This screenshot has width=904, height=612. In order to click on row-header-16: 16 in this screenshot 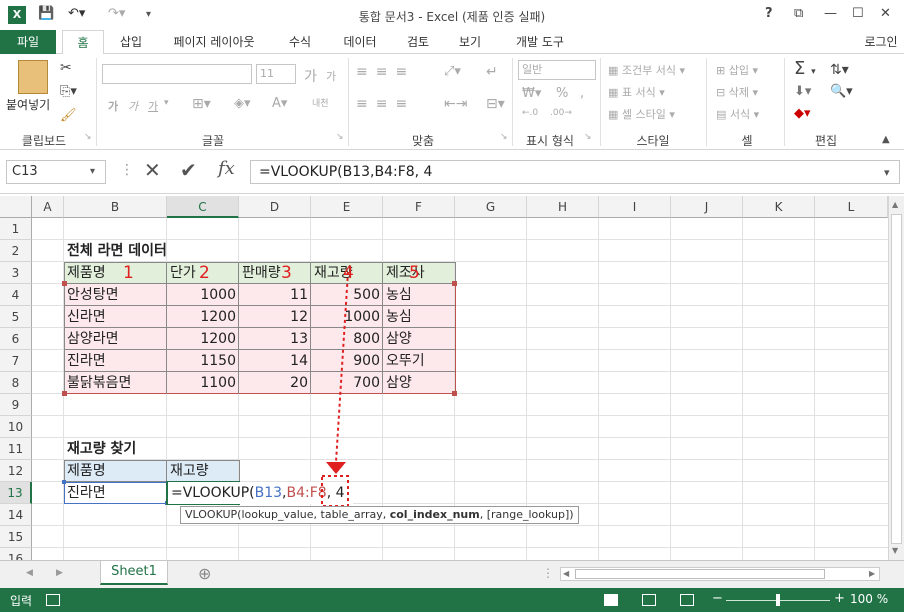, I will do `click(16, 554)`.